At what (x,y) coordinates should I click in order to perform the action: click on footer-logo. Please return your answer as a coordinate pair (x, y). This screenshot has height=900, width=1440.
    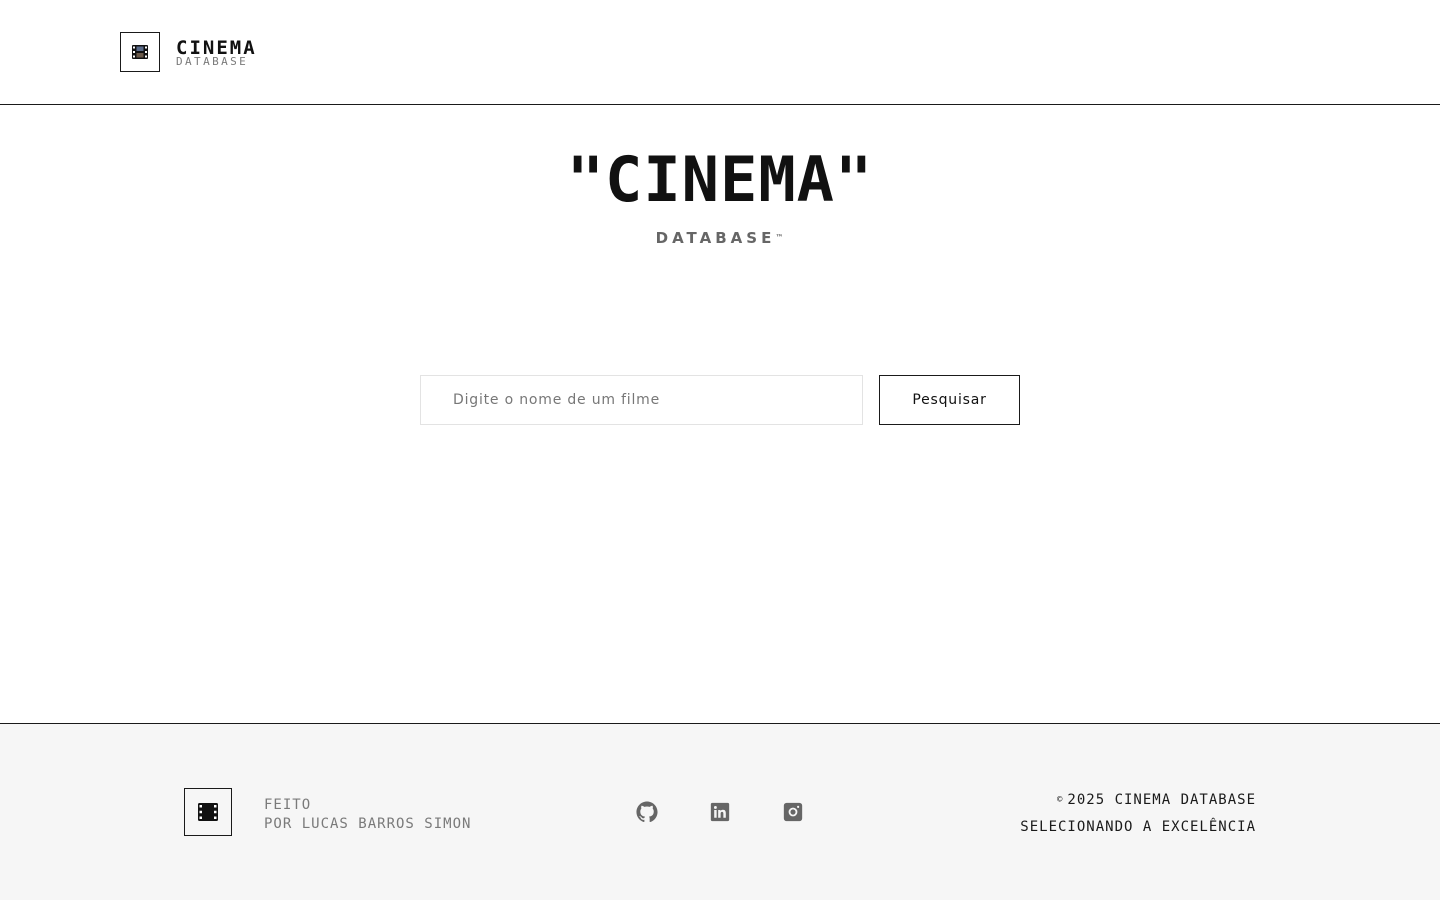
    Looking at the image, I should click on (208, 812).